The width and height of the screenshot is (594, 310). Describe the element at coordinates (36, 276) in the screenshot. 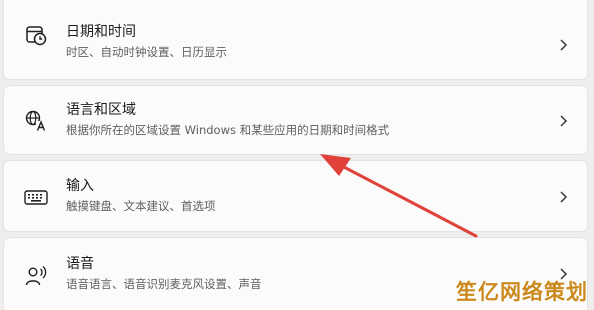

I see `speech-icon` at that location.